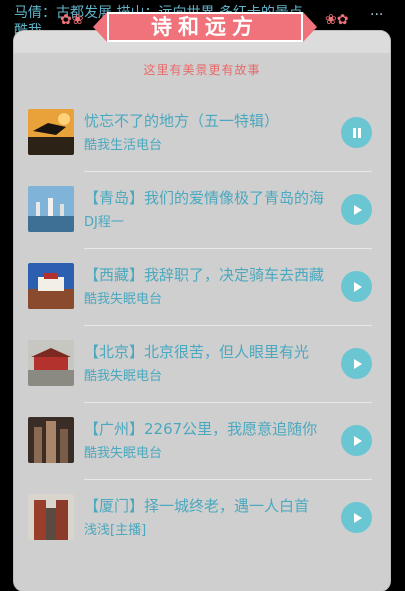 Image resolution: width=405 pixels, height=591 pixels. Describe the element at coordinates (123, 145) in the screenshot. I see `episode-author: 酷我生活电台` at that location.